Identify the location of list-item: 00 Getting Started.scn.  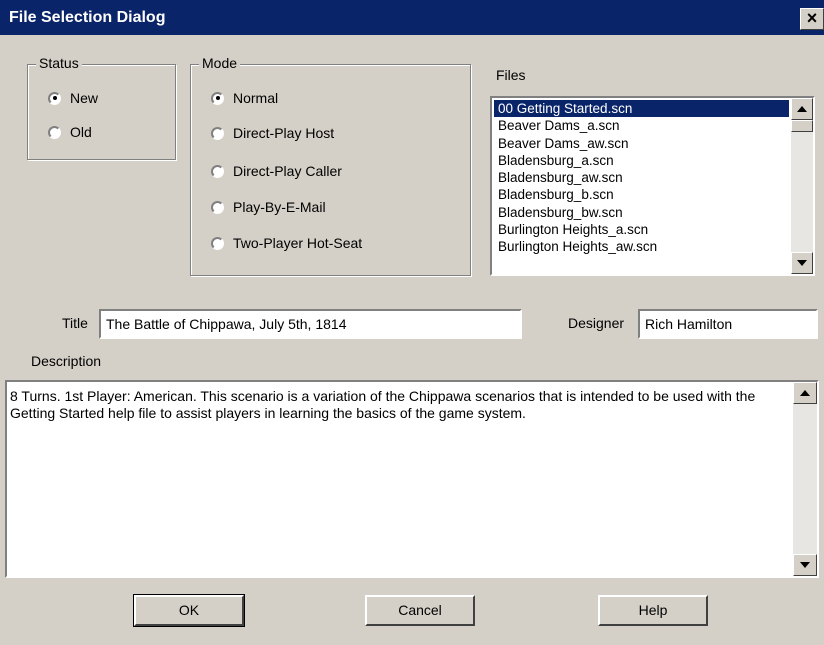
(641, 109).